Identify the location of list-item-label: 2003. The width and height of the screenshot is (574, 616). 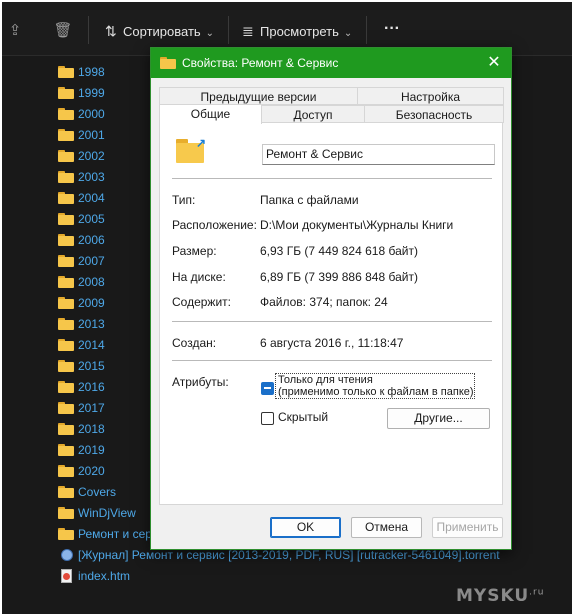
(91, 177).